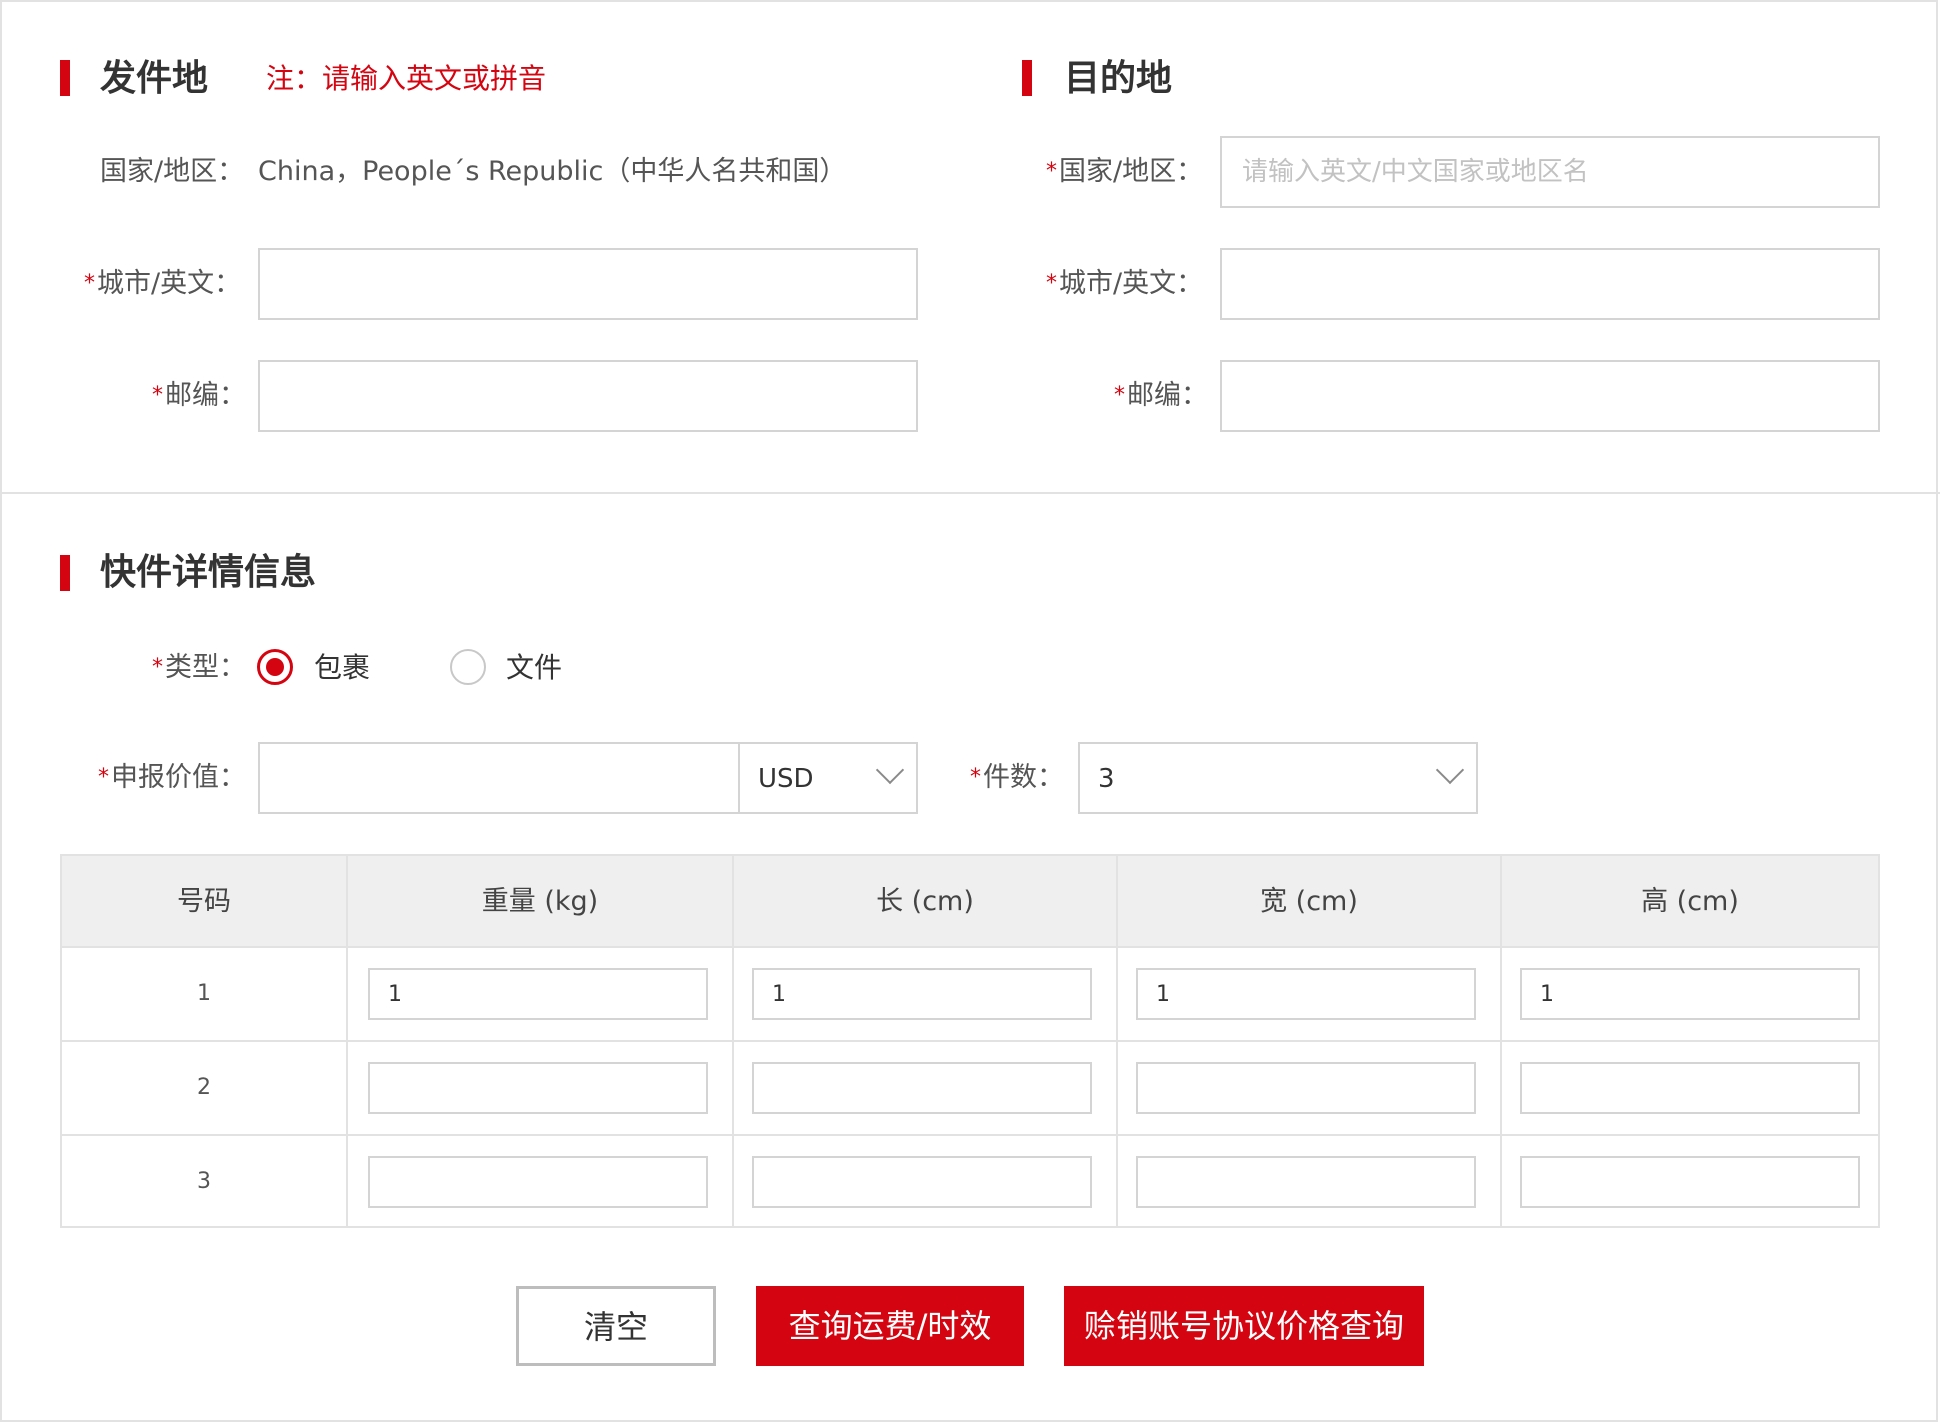 This screenshot has width=1940, height=1424. Describe the element at coordinates (786, 779) in the screenshot. I see `currency-selected-value: USD` at that location.